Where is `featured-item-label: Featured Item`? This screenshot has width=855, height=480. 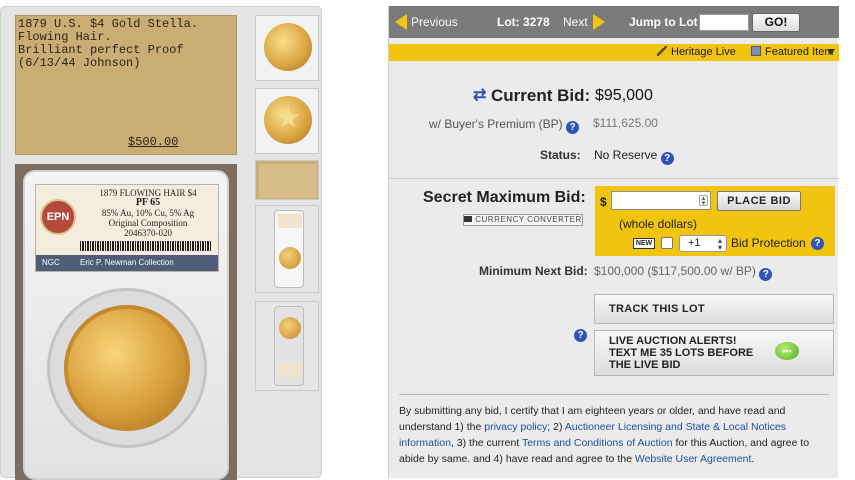 featured-item-label: Featured Item is located at coordinates (799, 52).